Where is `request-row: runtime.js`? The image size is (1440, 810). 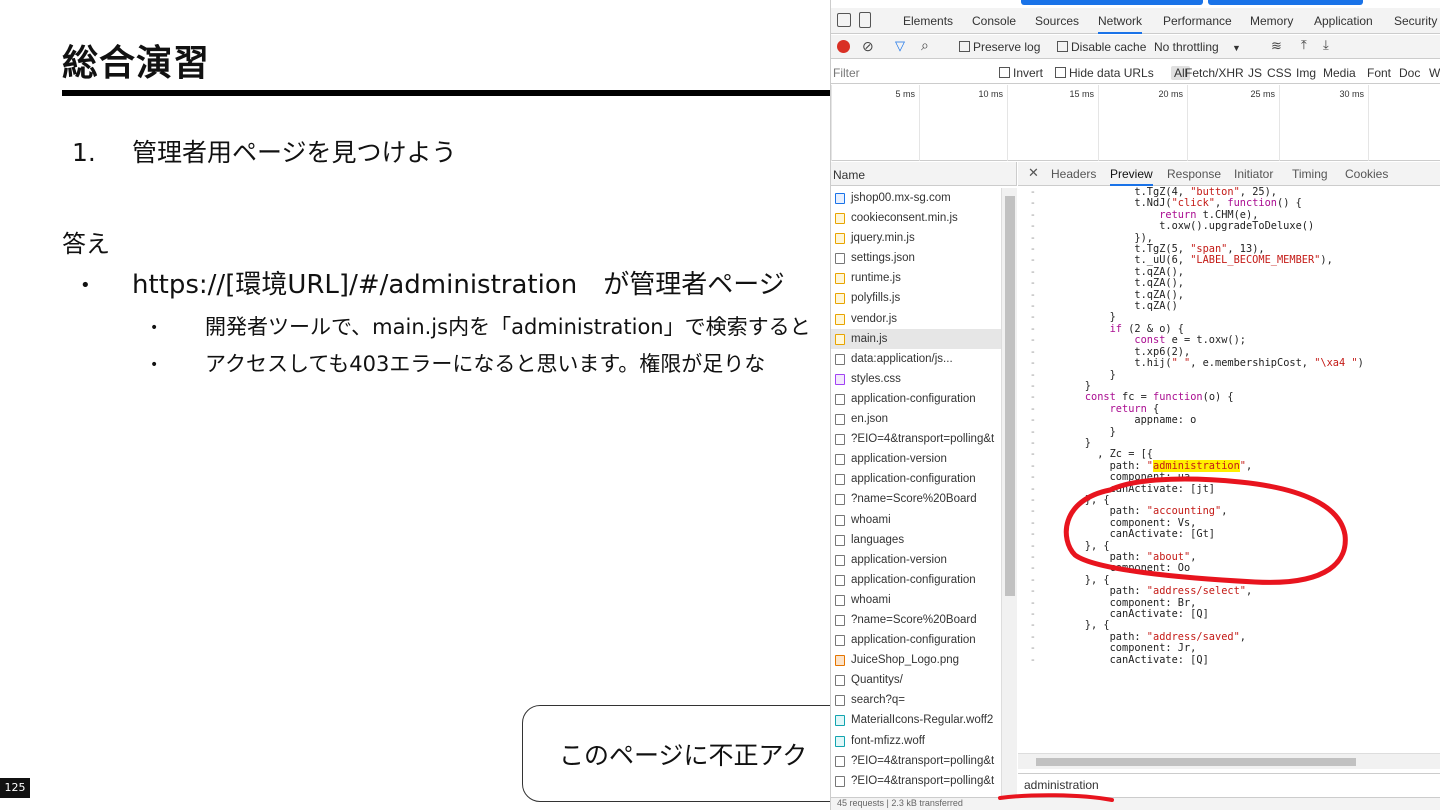
request-row: runtime.js is located at coordinates (916, 278).